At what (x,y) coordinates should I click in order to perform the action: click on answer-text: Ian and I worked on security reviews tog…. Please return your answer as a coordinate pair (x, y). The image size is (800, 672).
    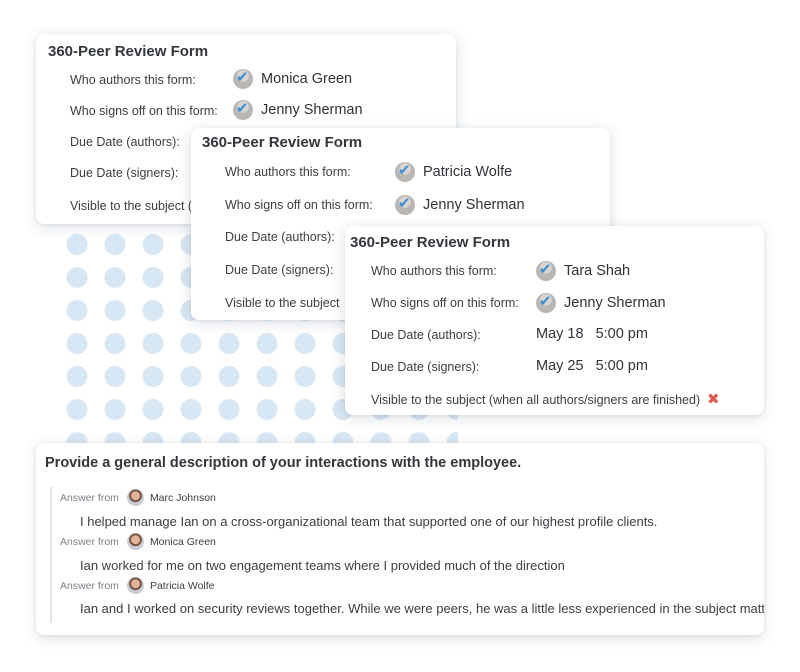
    Looking at the image, I should click on (422, 608).